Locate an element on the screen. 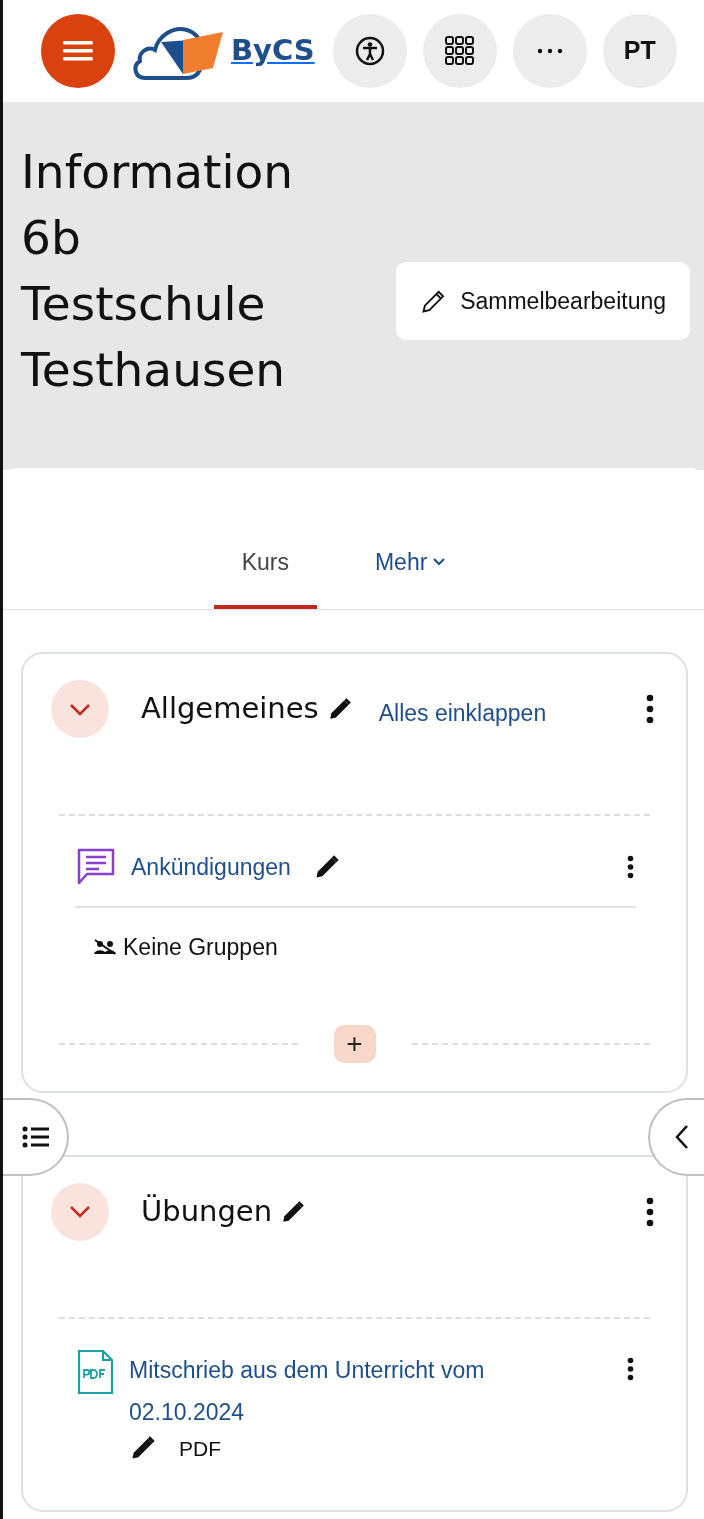 The width and height of the screenshot is (704, 1519). no-groups-icon is located at coordinates (105, 947).